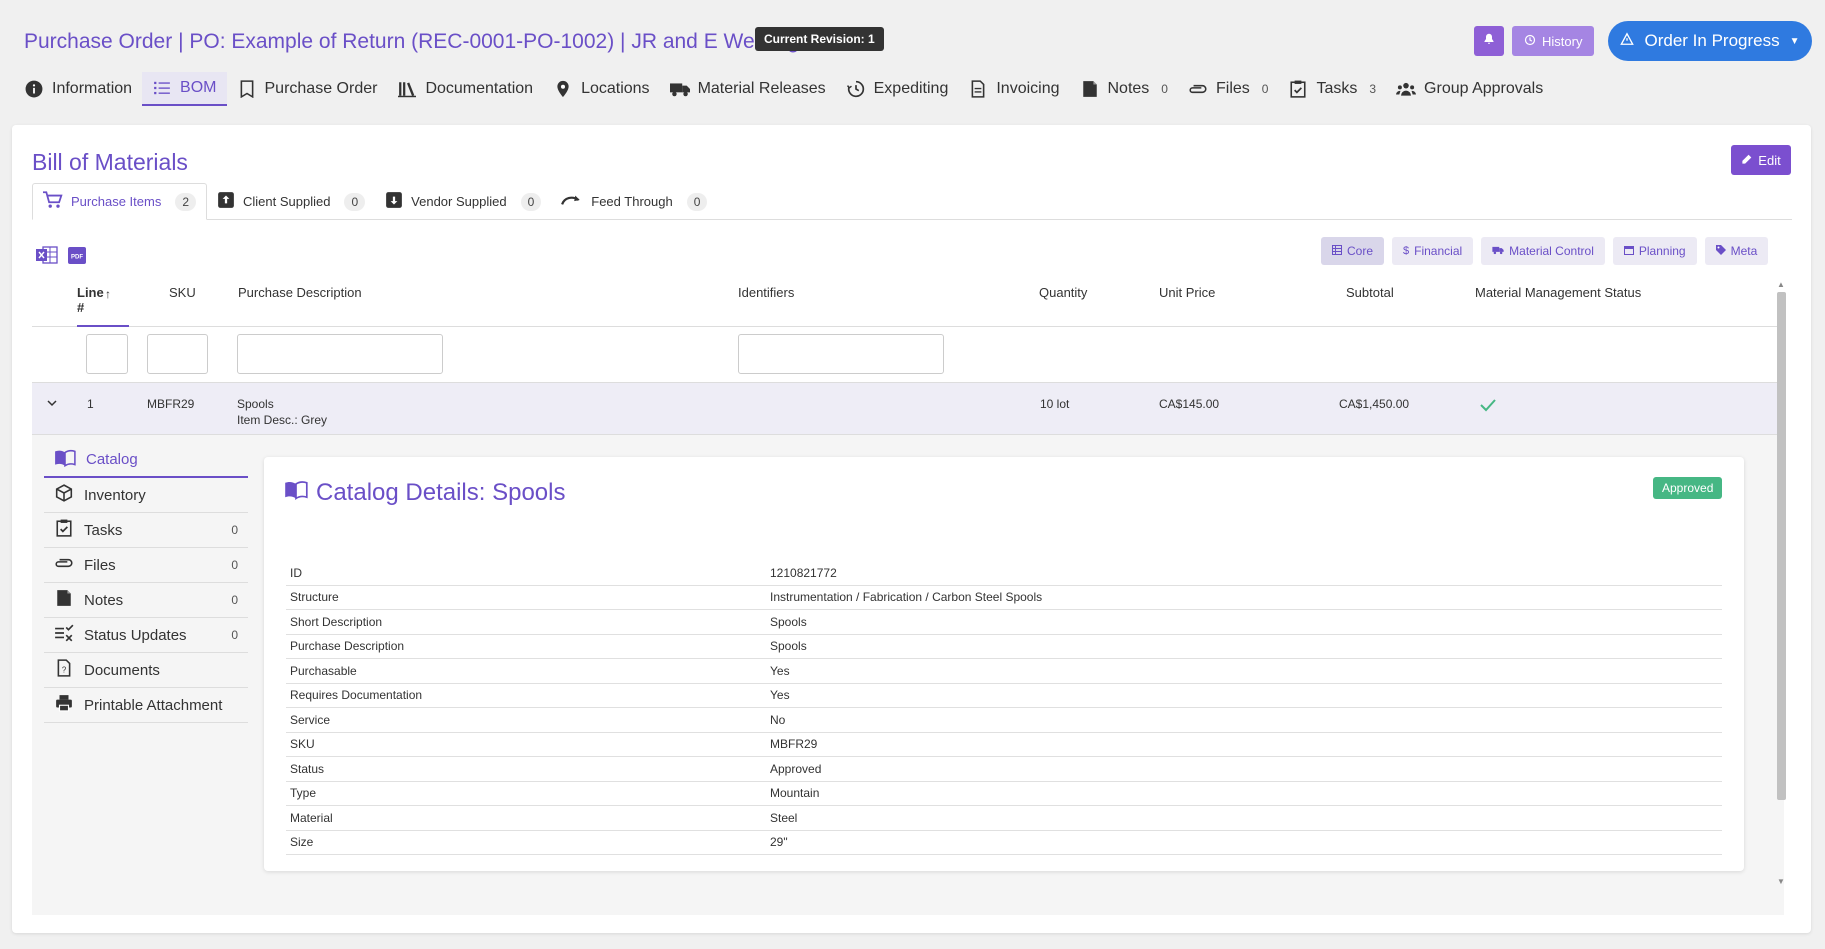  What do you see at coordinates (307, 89) in the screenshot?
I see `tab-purchase-order: Purchase Order` at bounding box center [307, 89].